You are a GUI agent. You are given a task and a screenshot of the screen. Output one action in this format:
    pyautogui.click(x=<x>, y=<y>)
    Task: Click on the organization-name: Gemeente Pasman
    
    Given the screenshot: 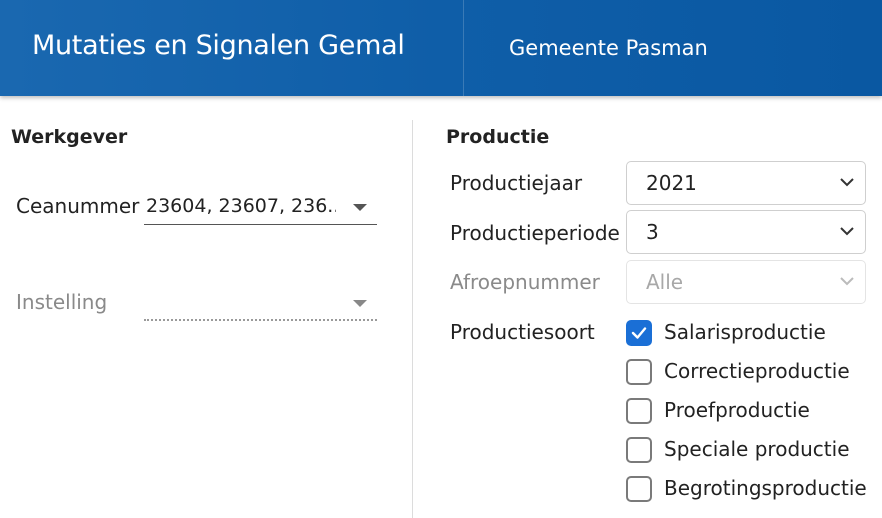 What is the action you would take?
    pyautogui.click(x=608, y=48)
    